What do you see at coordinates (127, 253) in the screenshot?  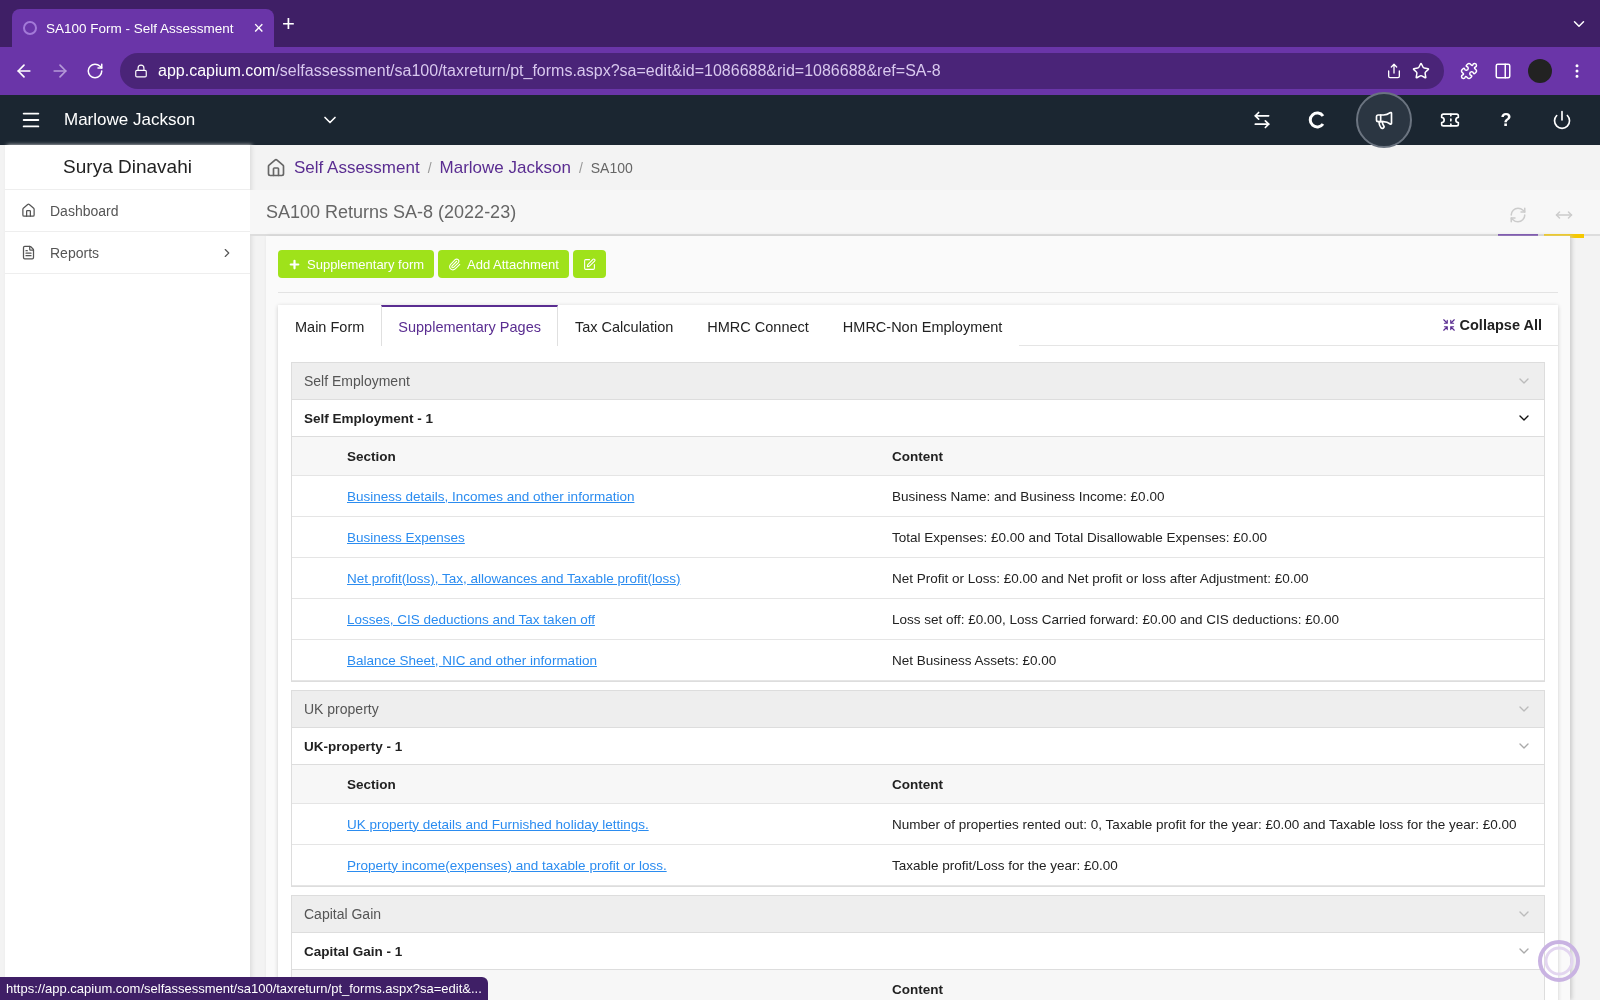 I see `sidebar-item: Reports` at bounding box center [127, 253].